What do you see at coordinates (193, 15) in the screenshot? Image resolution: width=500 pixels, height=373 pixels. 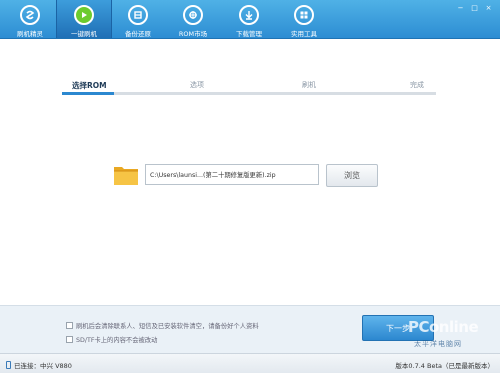 I see `rom-market-icon` at bounding box center [193, 15].